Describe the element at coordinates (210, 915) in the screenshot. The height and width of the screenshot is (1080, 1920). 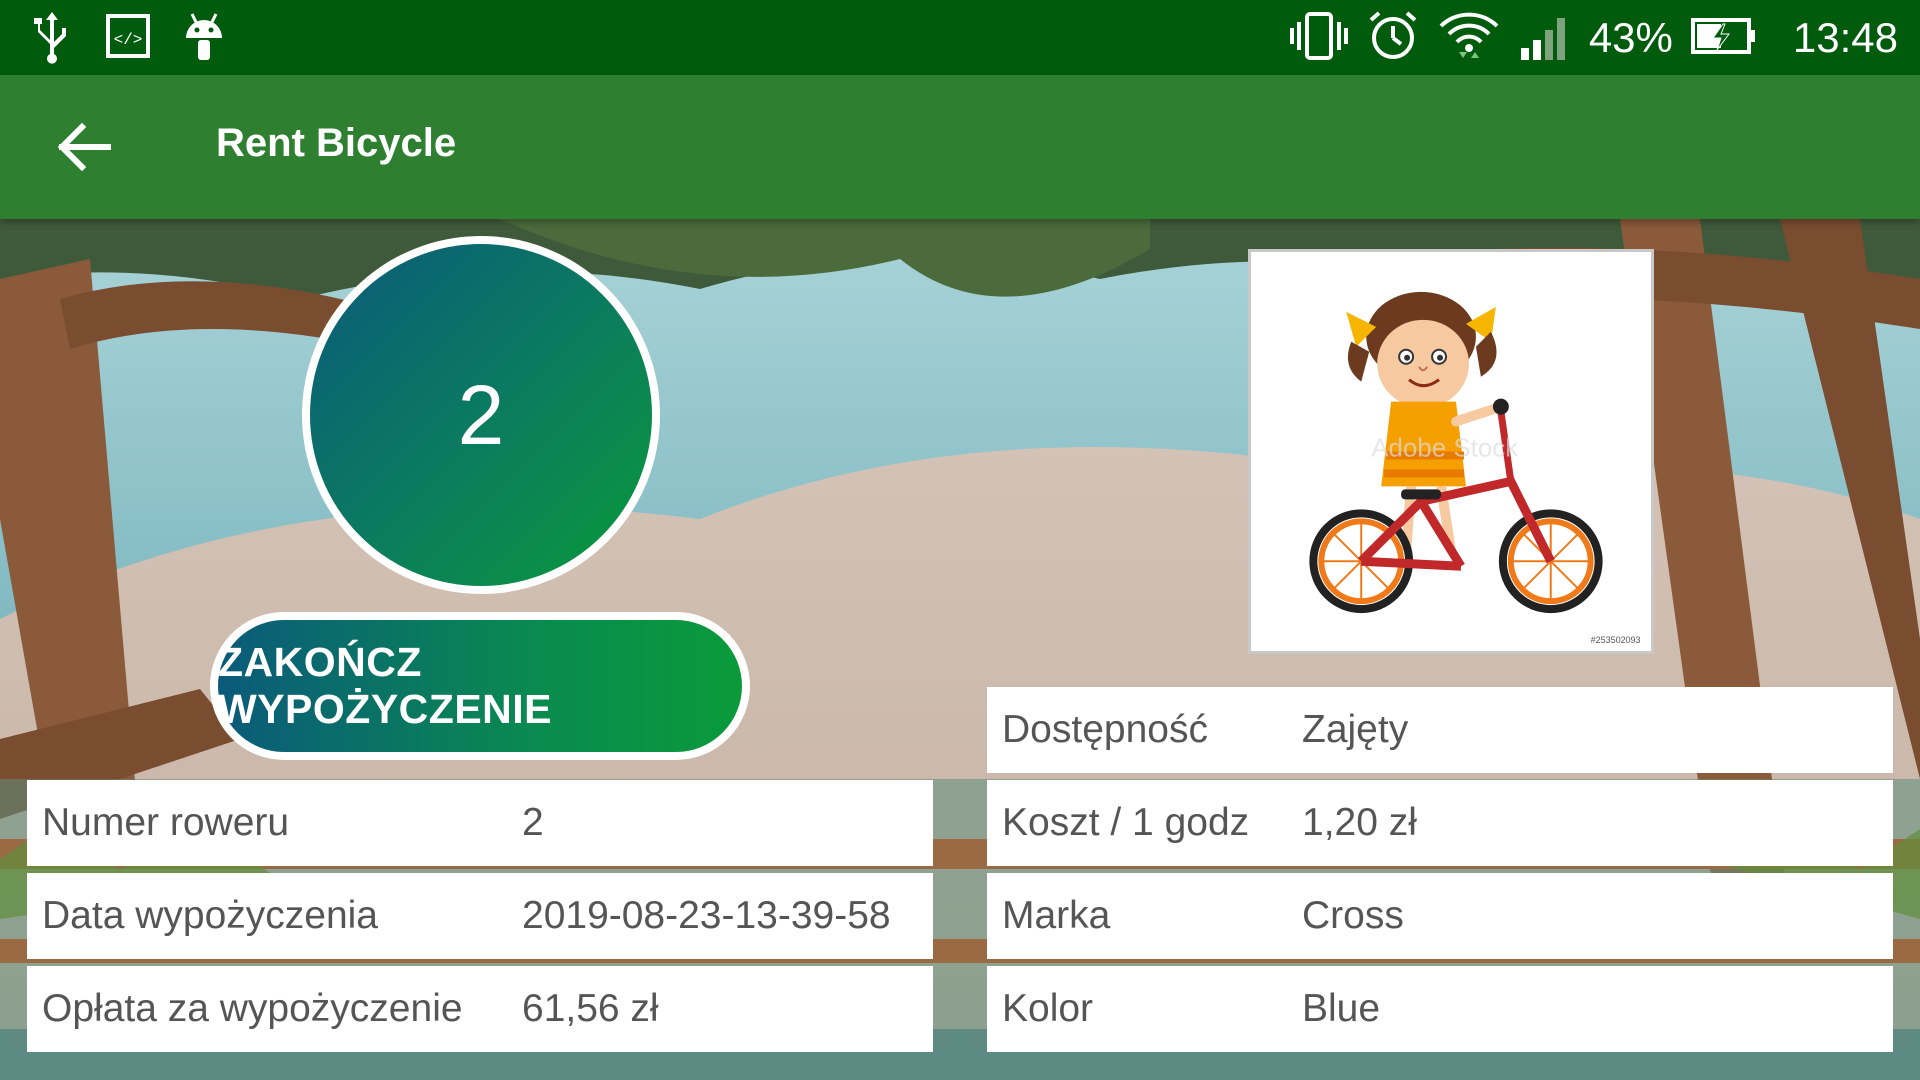
I see `row-label: Data wypożyczenia` at that location.